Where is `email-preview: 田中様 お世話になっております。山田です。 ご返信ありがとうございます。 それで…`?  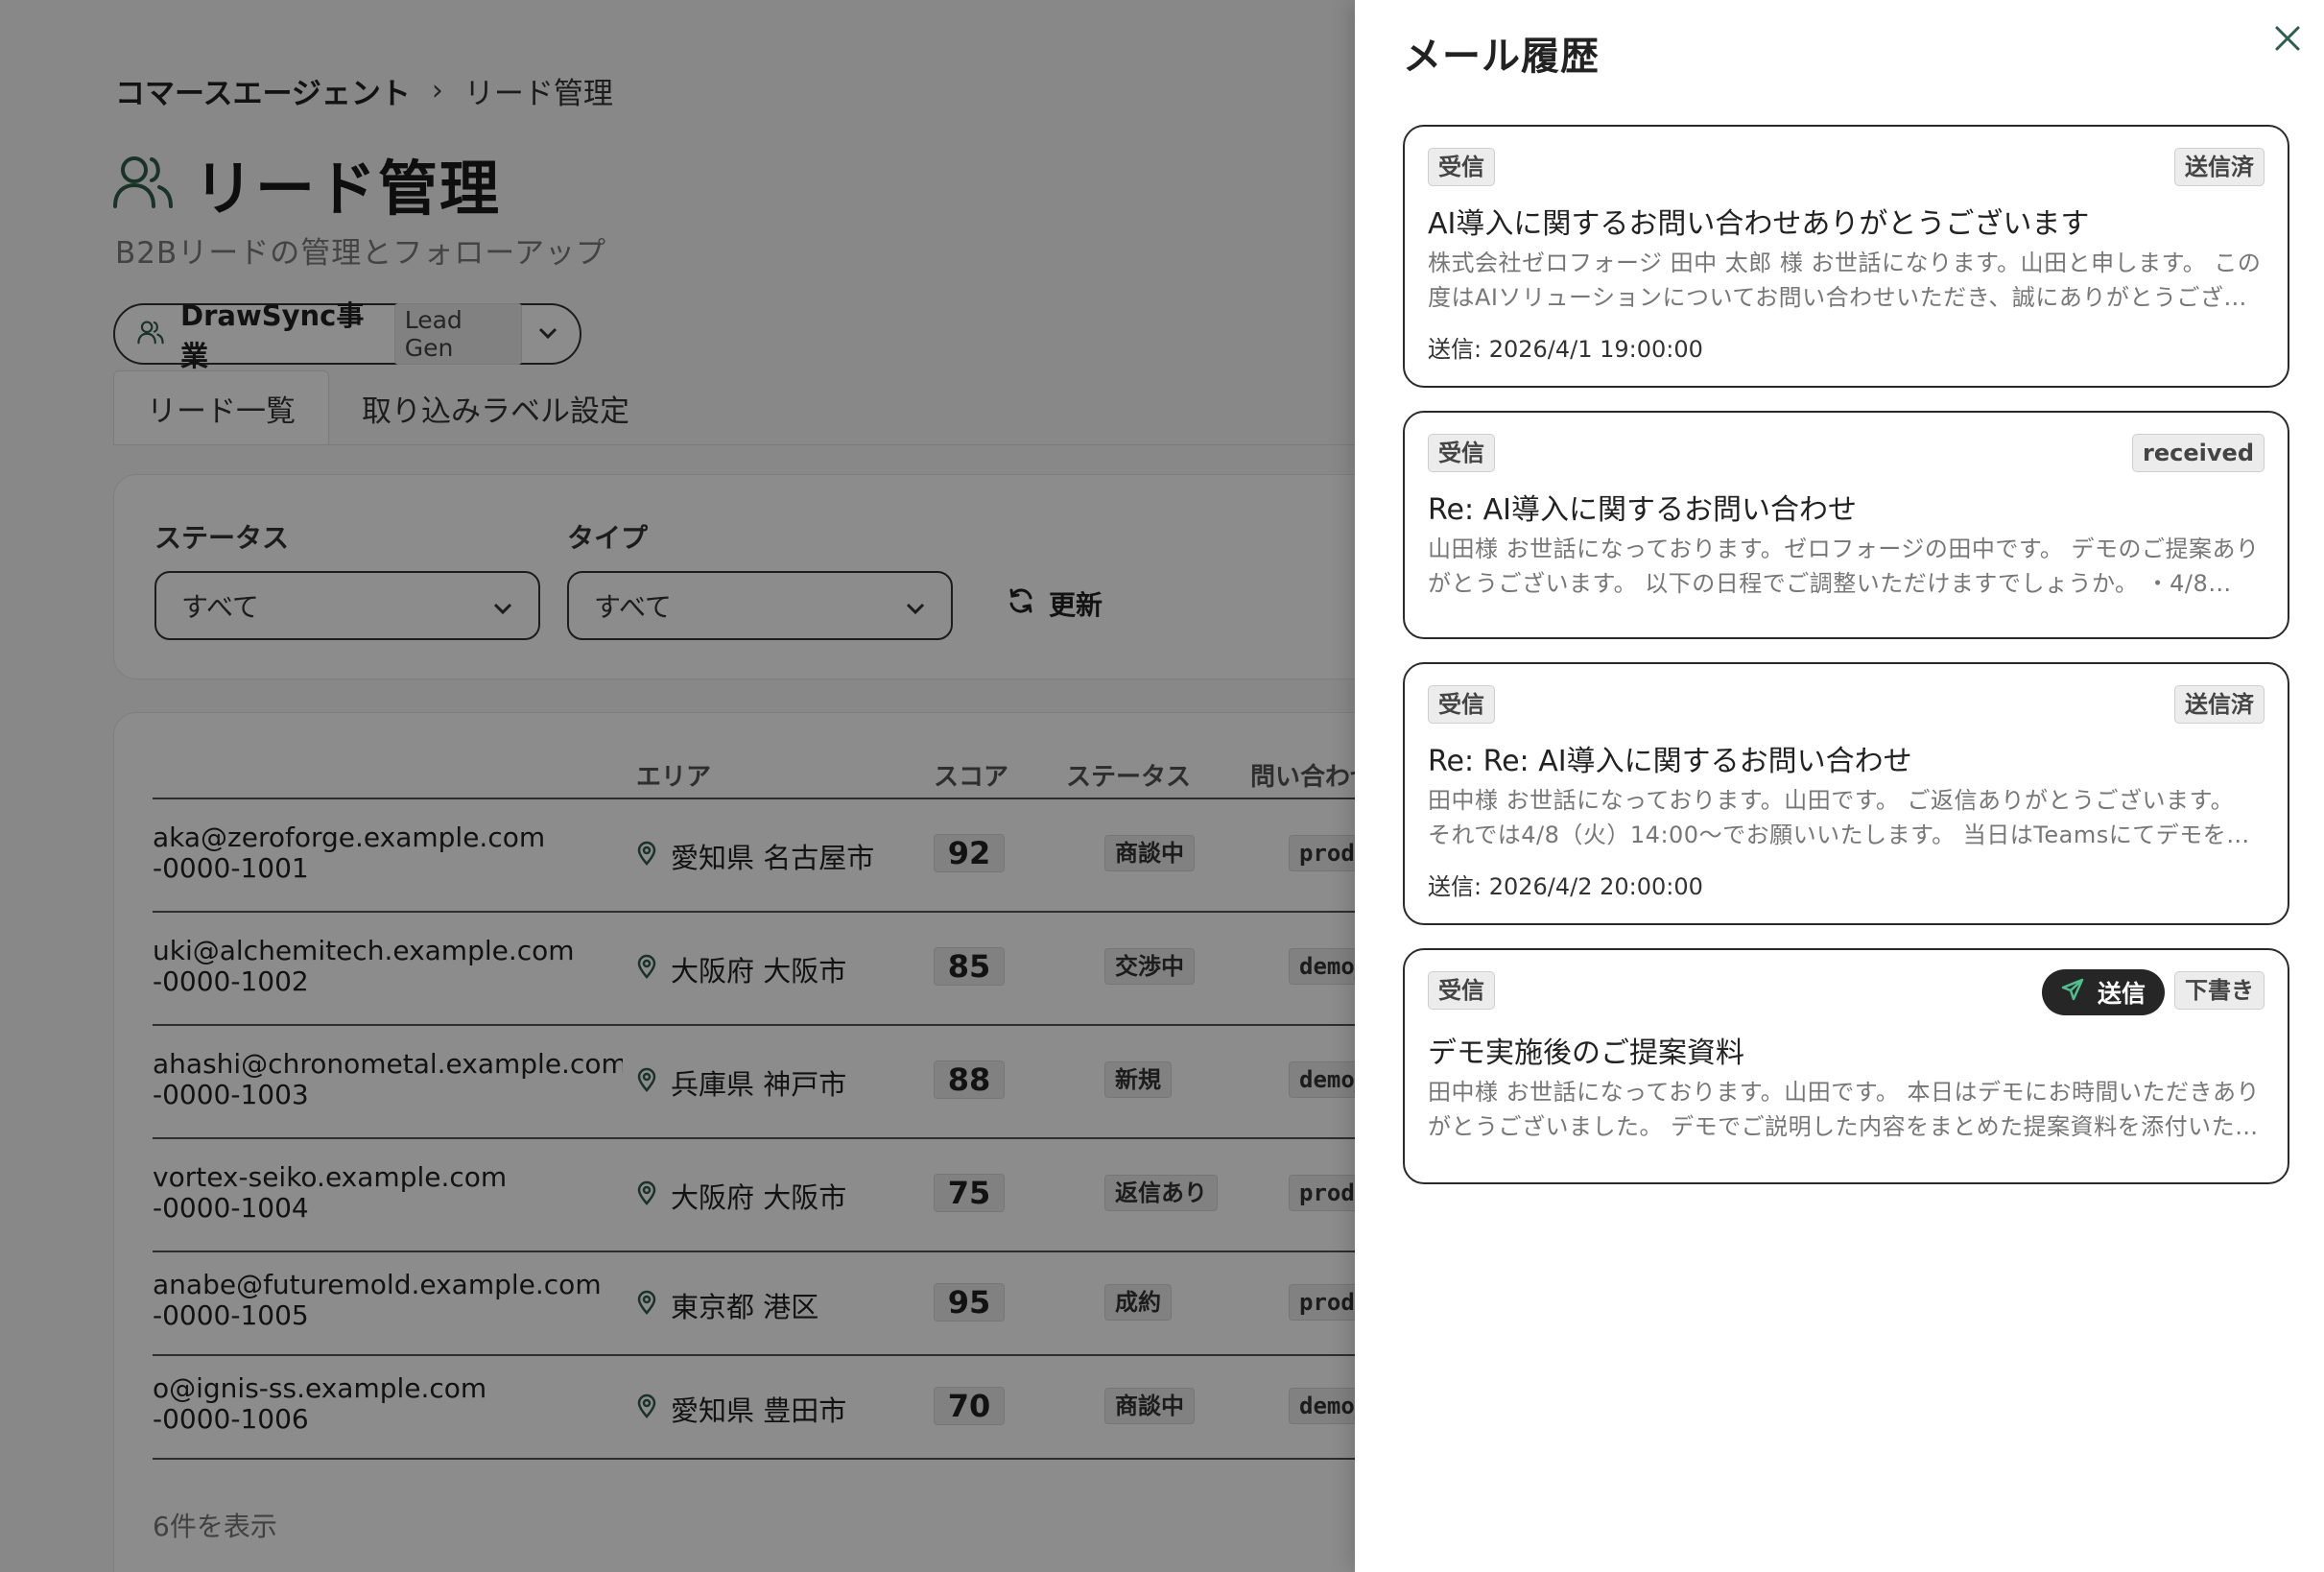 email-preview: 田中様 お世話になっております。山田です。 ご返信ありがとうございます。 それで… is located at coordinates (1839, 817).